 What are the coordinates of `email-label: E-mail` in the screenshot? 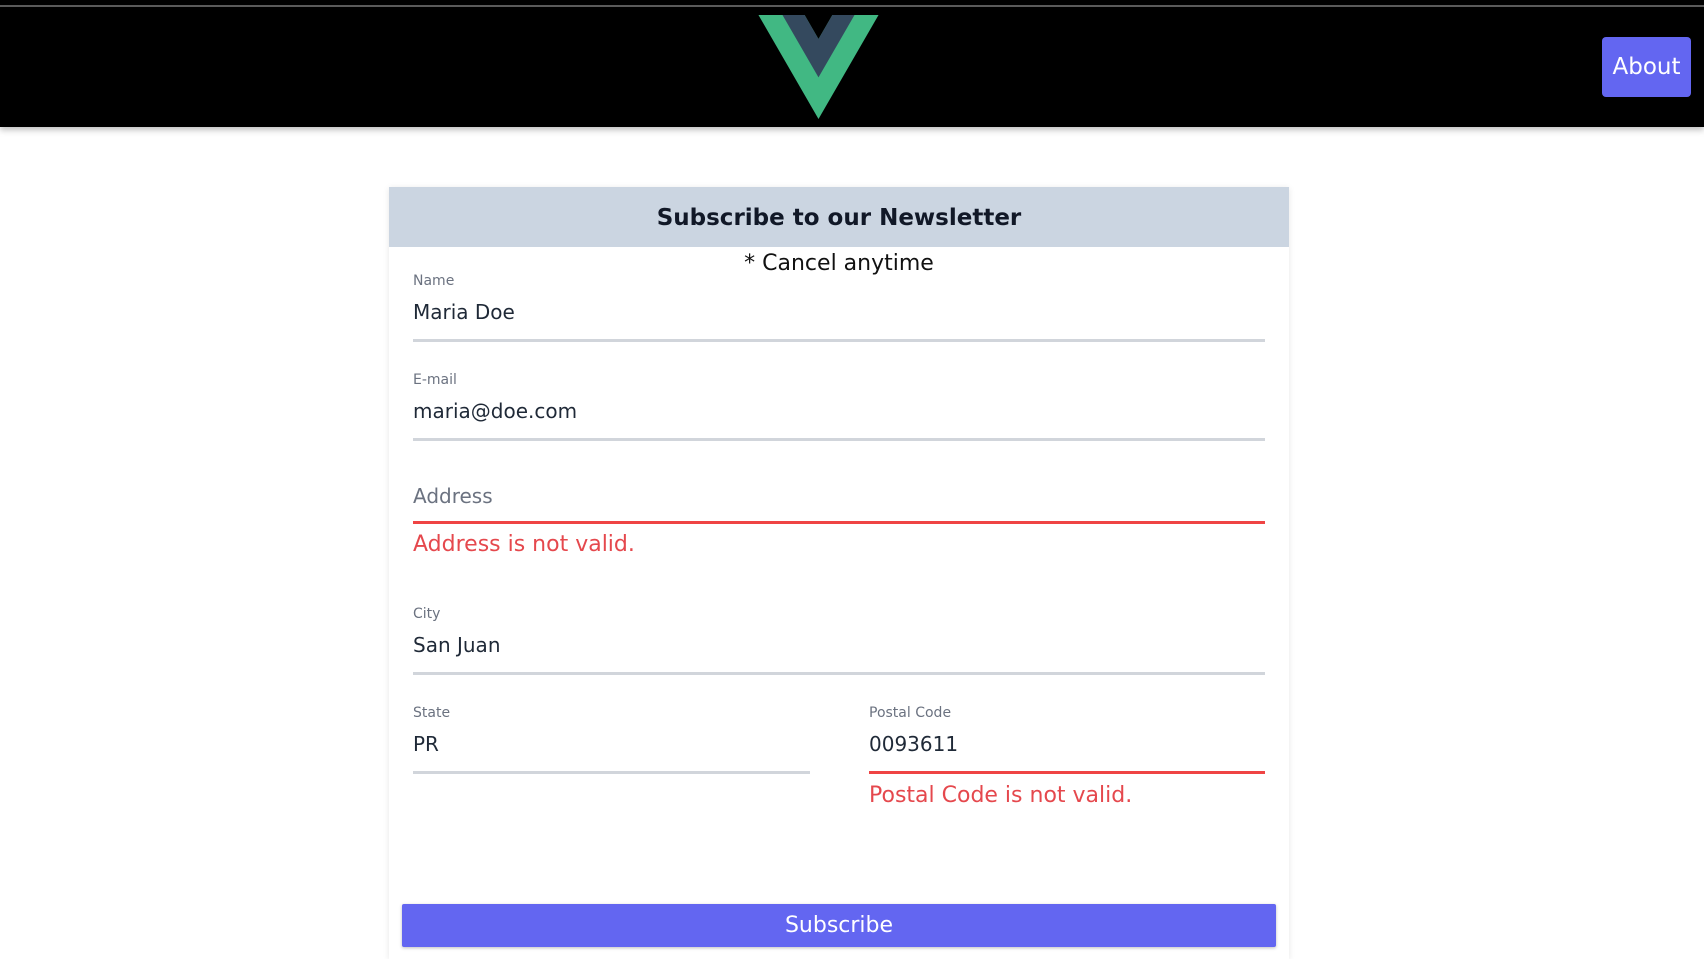 It's located at (435, 380).